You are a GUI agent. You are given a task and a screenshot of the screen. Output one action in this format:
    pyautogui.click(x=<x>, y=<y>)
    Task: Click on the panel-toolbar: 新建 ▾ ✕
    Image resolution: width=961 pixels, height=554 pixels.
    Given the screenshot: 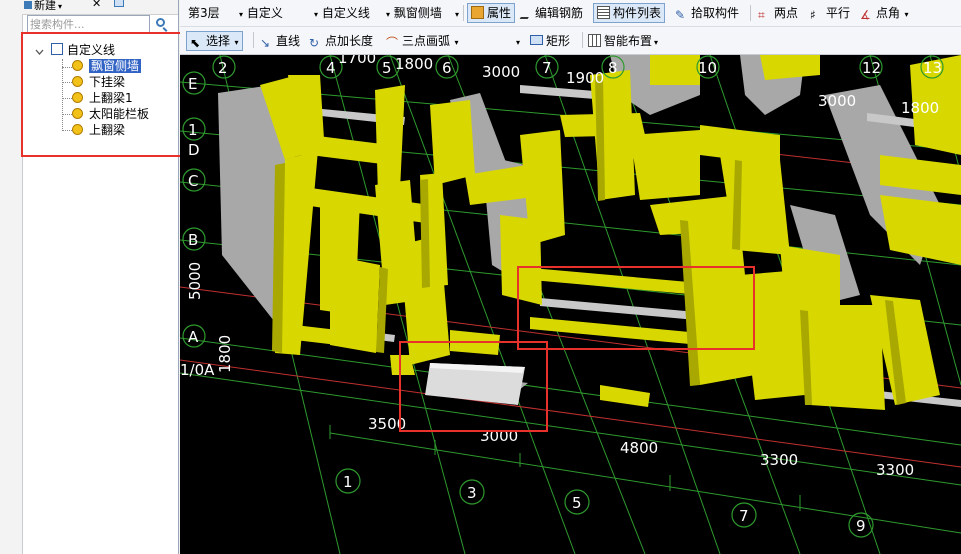 What is the action you would take?
    pyautogui.click(x=100, y=7)
    